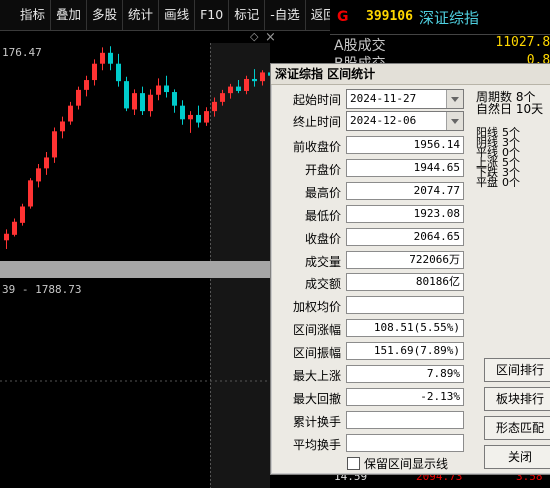 This screenshot has width=550, height=488. What do you see at coordinates (322, 284) in the screenshot?
I see `stat-label: 成交额` at bounding box center [322, 284].